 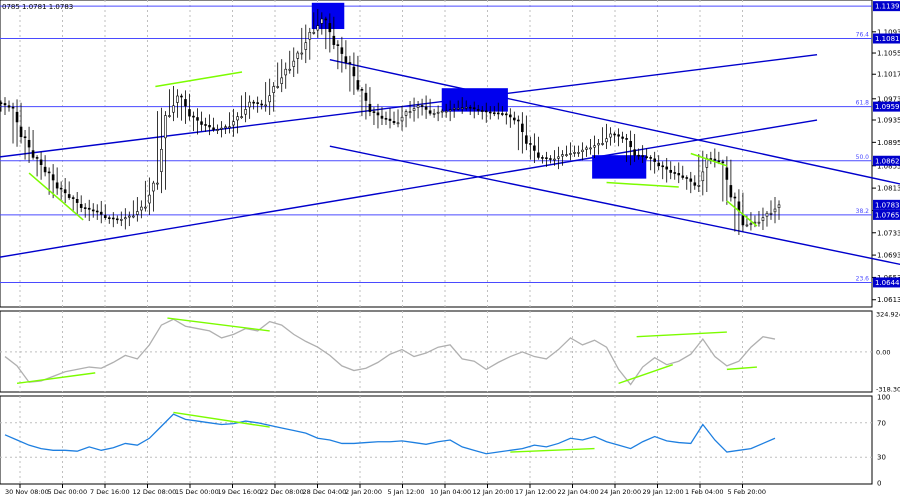 I want to click on price-tag-label: 1.0862, so click(x=887, y=161).